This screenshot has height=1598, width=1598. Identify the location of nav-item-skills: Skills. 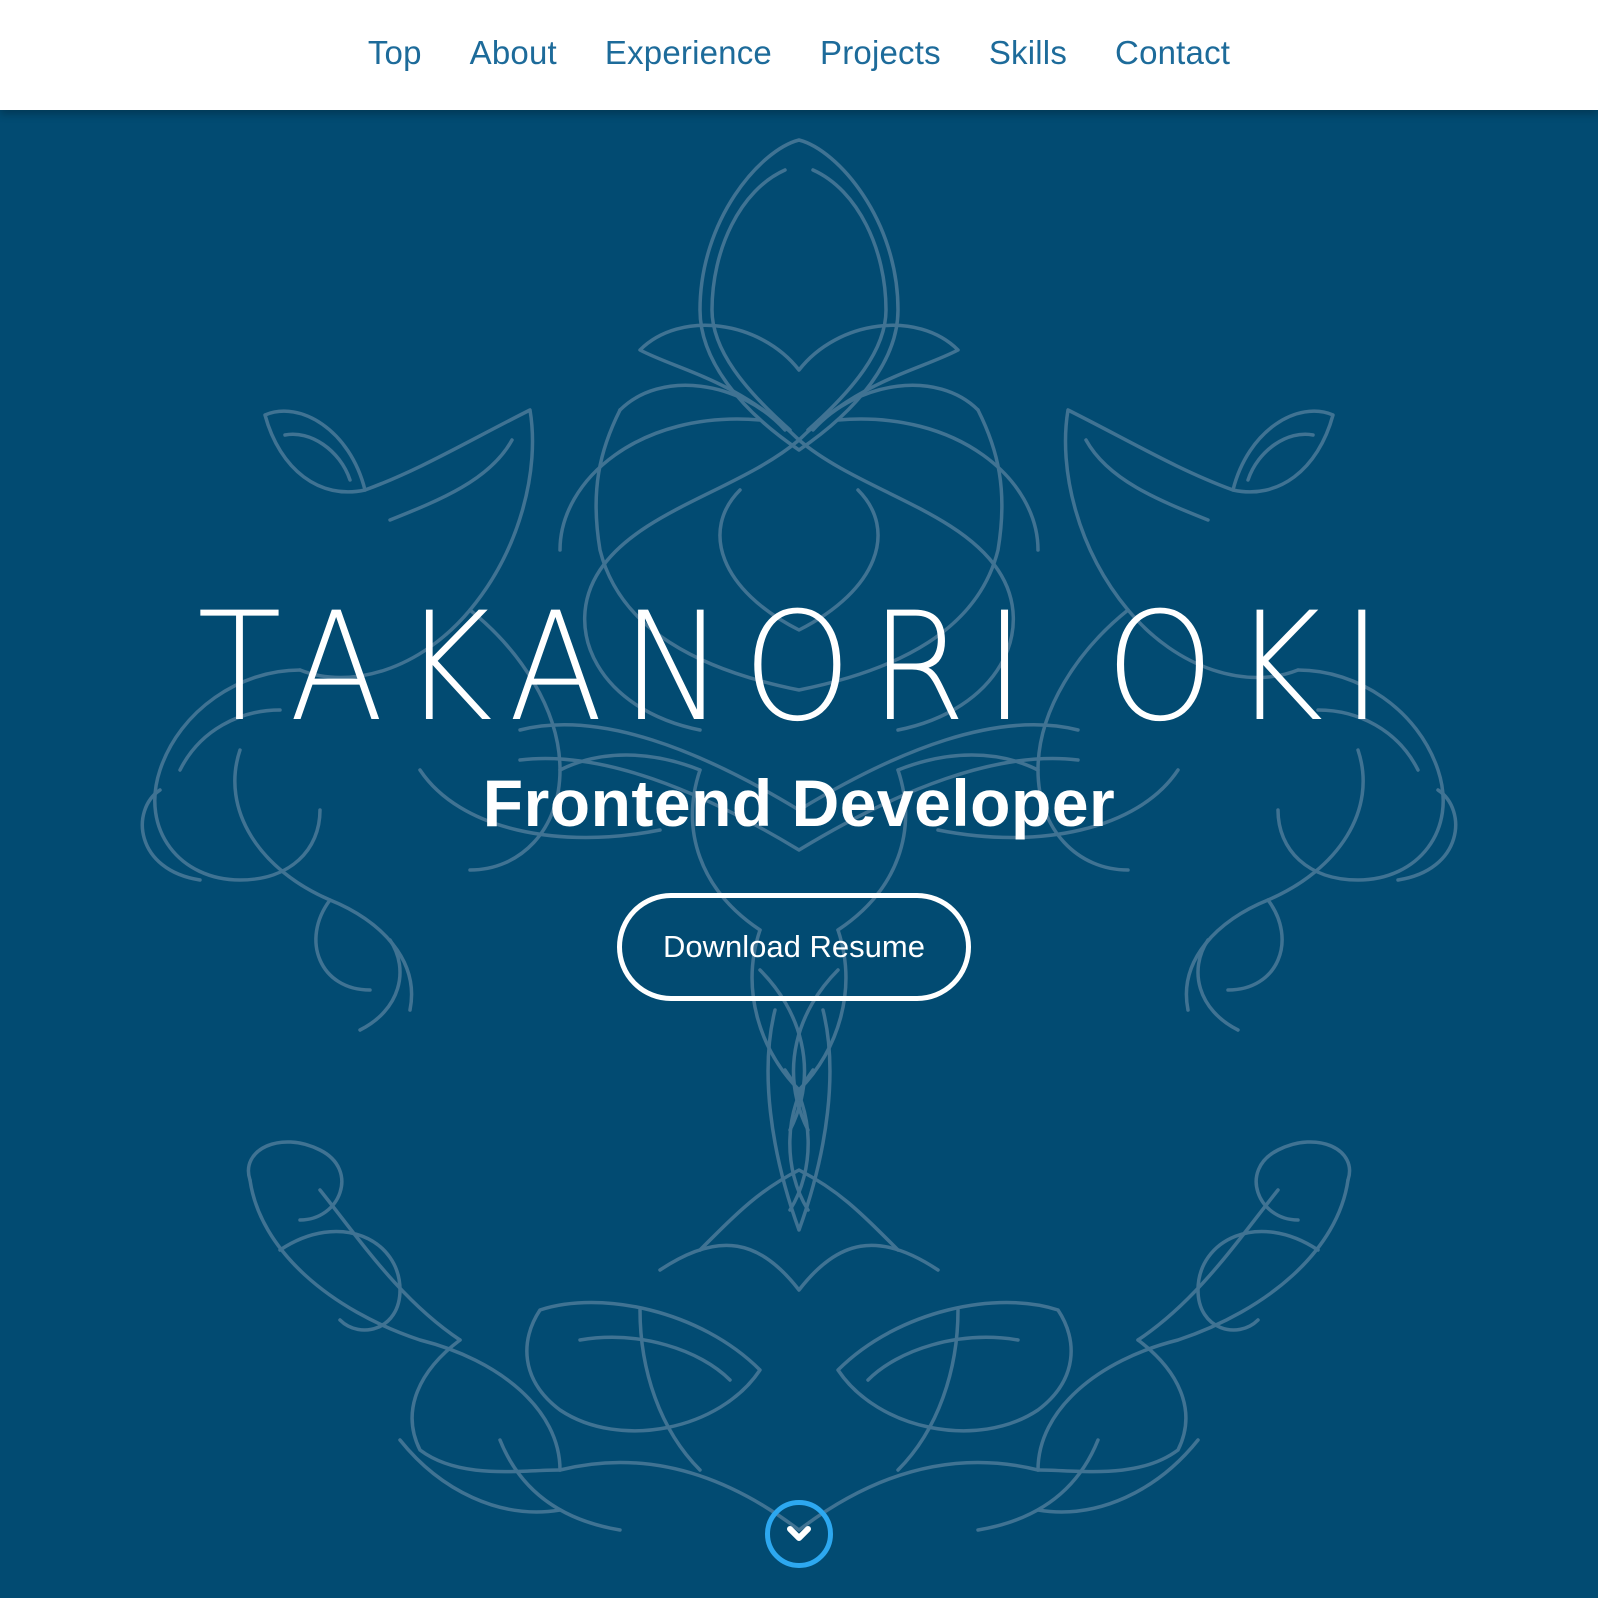
(1028, 53).